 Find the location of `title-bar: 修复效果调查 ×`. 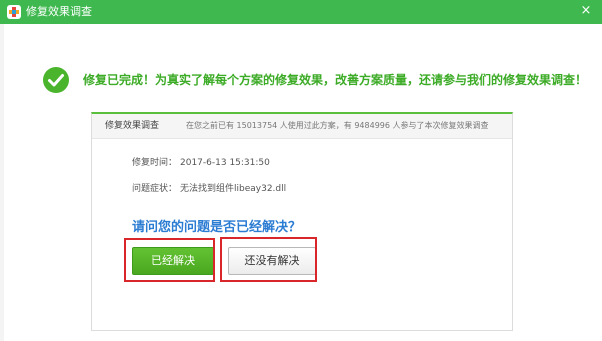

title-bar: 修复效果调查 × is located at coordinates (301, 12).